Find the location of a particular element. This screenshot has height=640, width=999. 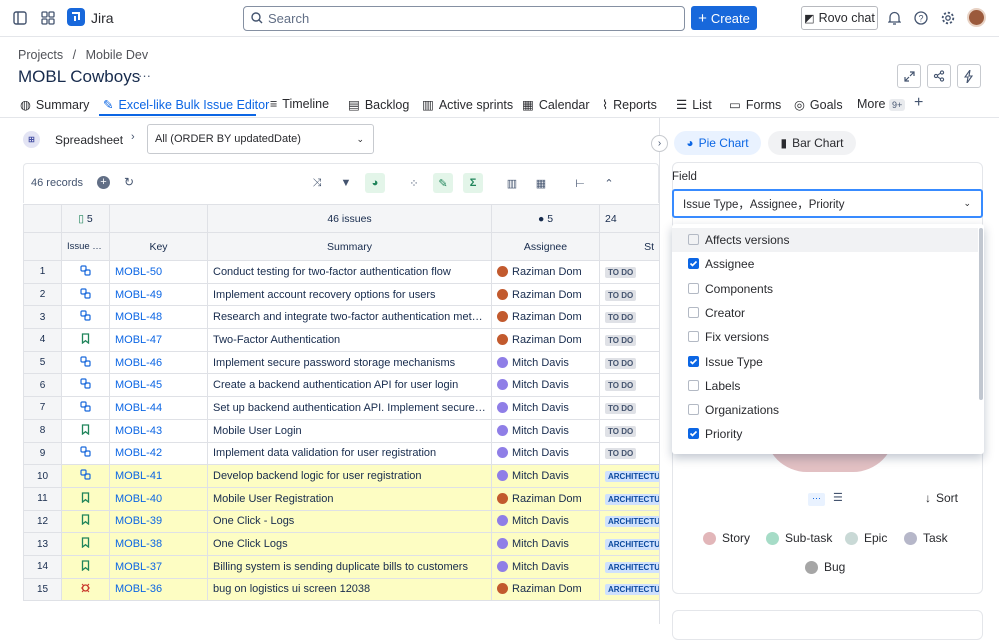

rovo-chat-button: ◩ Rovo chat is located at coordinates (839, 18).